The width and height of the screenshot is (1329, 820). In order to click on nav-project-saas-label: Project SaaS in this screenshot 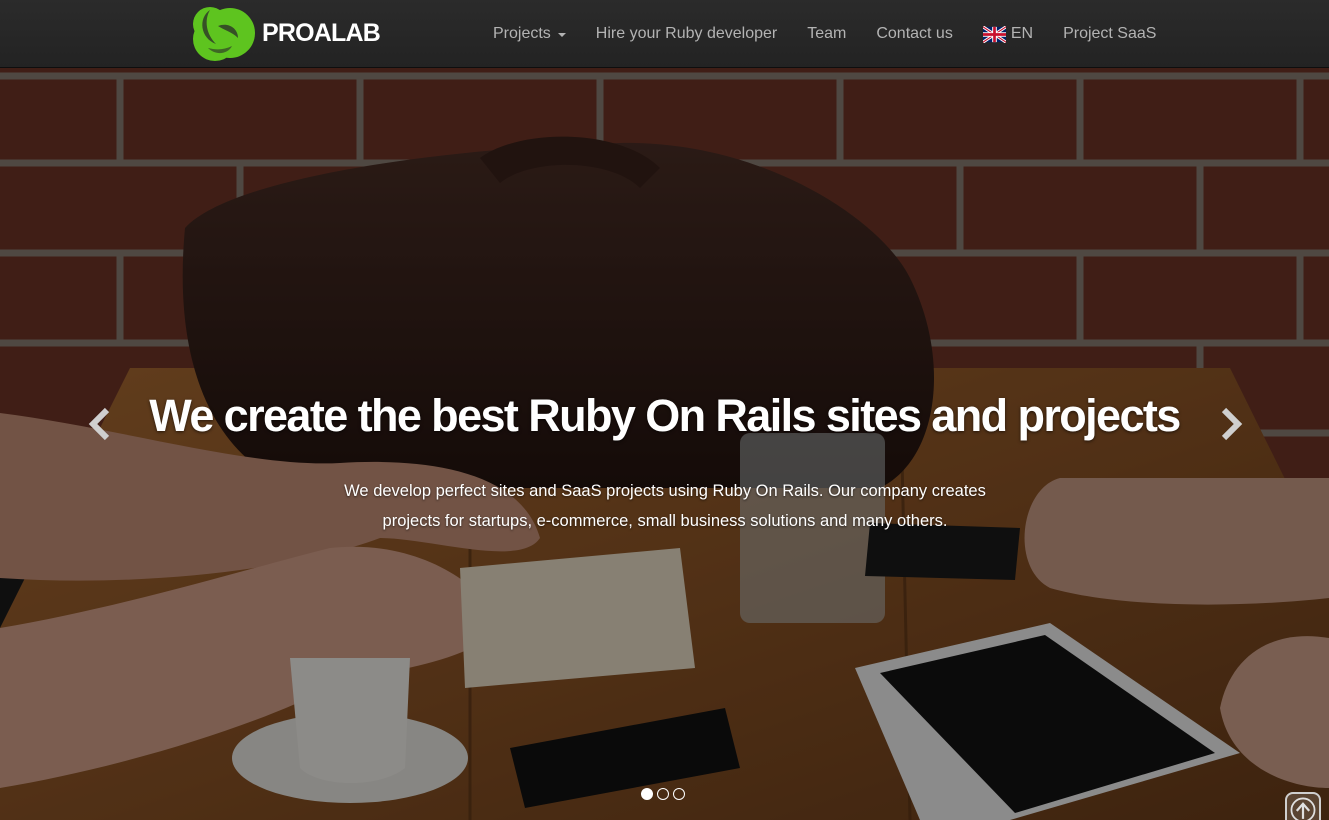, I will do `click(1110, 33)`.